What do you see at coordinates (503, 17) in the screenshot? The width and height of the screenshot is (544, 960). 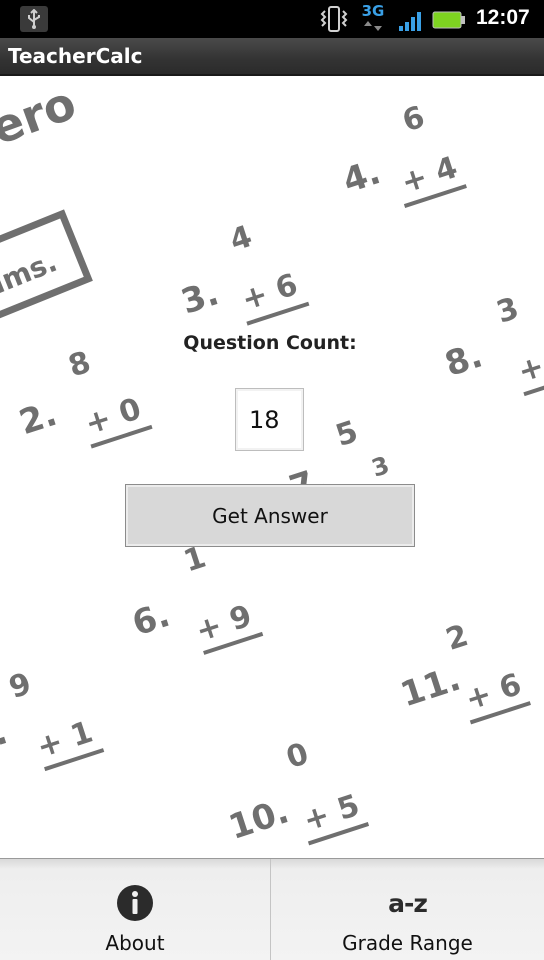 I see `status-clock: 12:07` at bounding box center [503, 17].